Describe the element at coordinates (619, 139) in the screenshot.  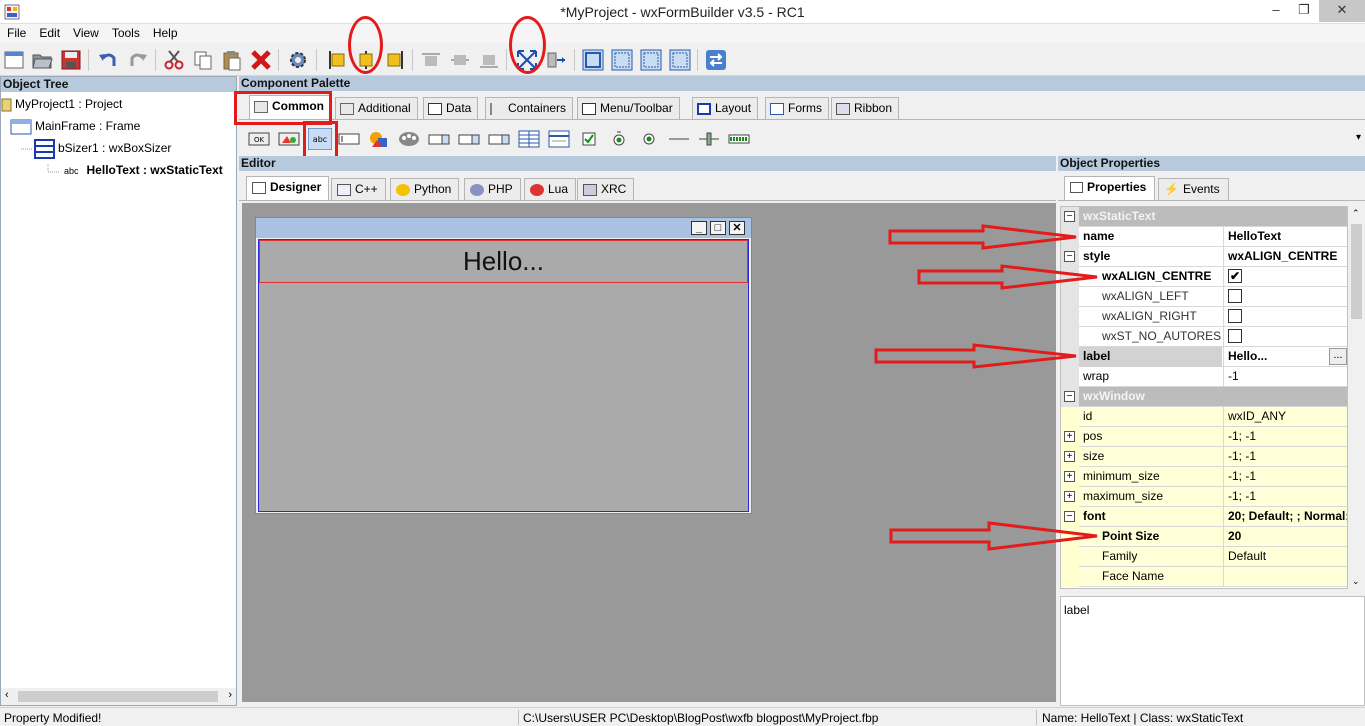
I see `radio-button-widget-icon` at that location.